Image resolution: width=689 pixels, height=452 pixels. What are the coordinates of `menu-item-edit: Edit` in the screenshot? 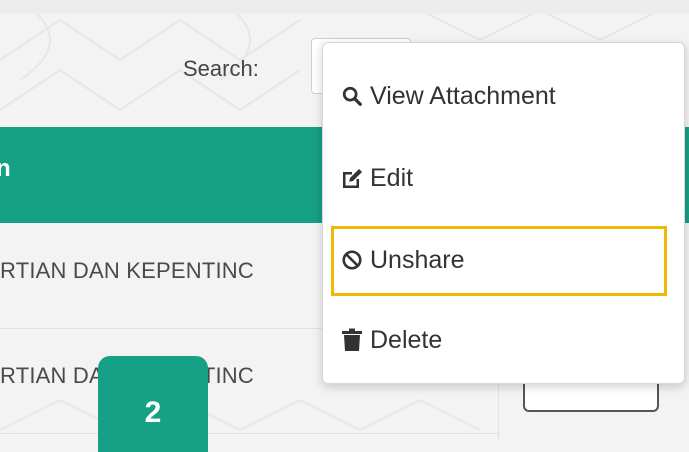 It's located at (503, 178).